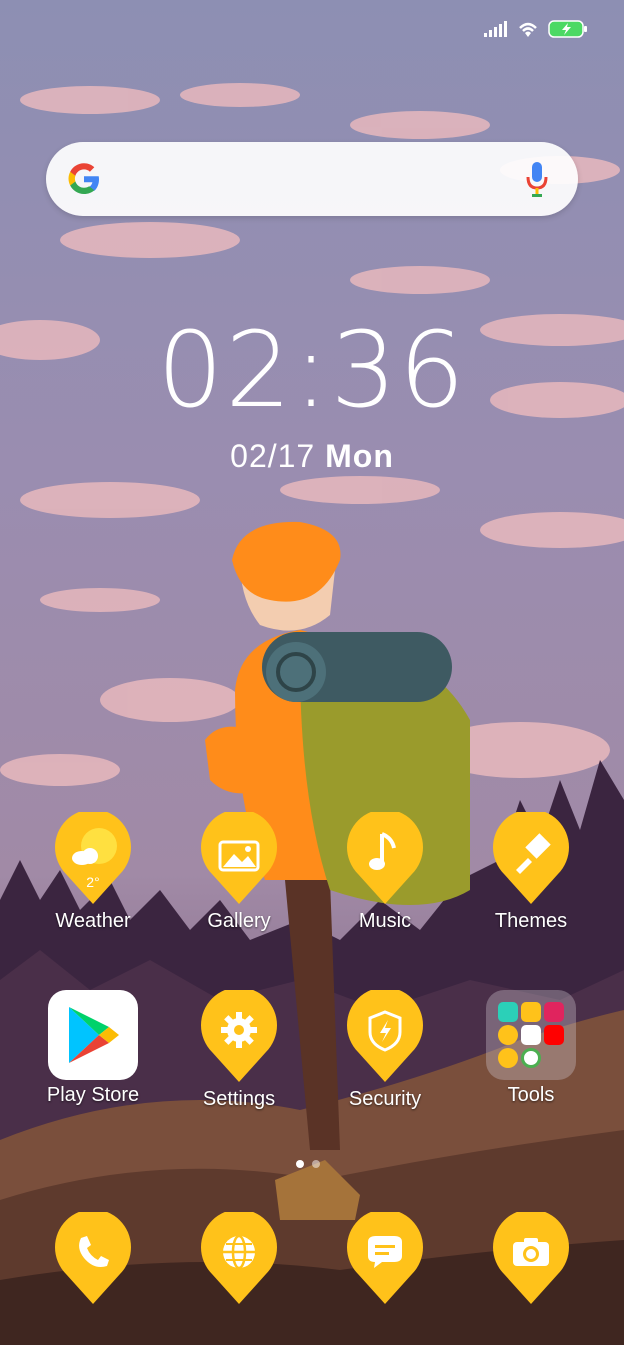 The height and width of the screenshot is (1345, 624). I want to click on app-label: Tools, so click(531, 1095).